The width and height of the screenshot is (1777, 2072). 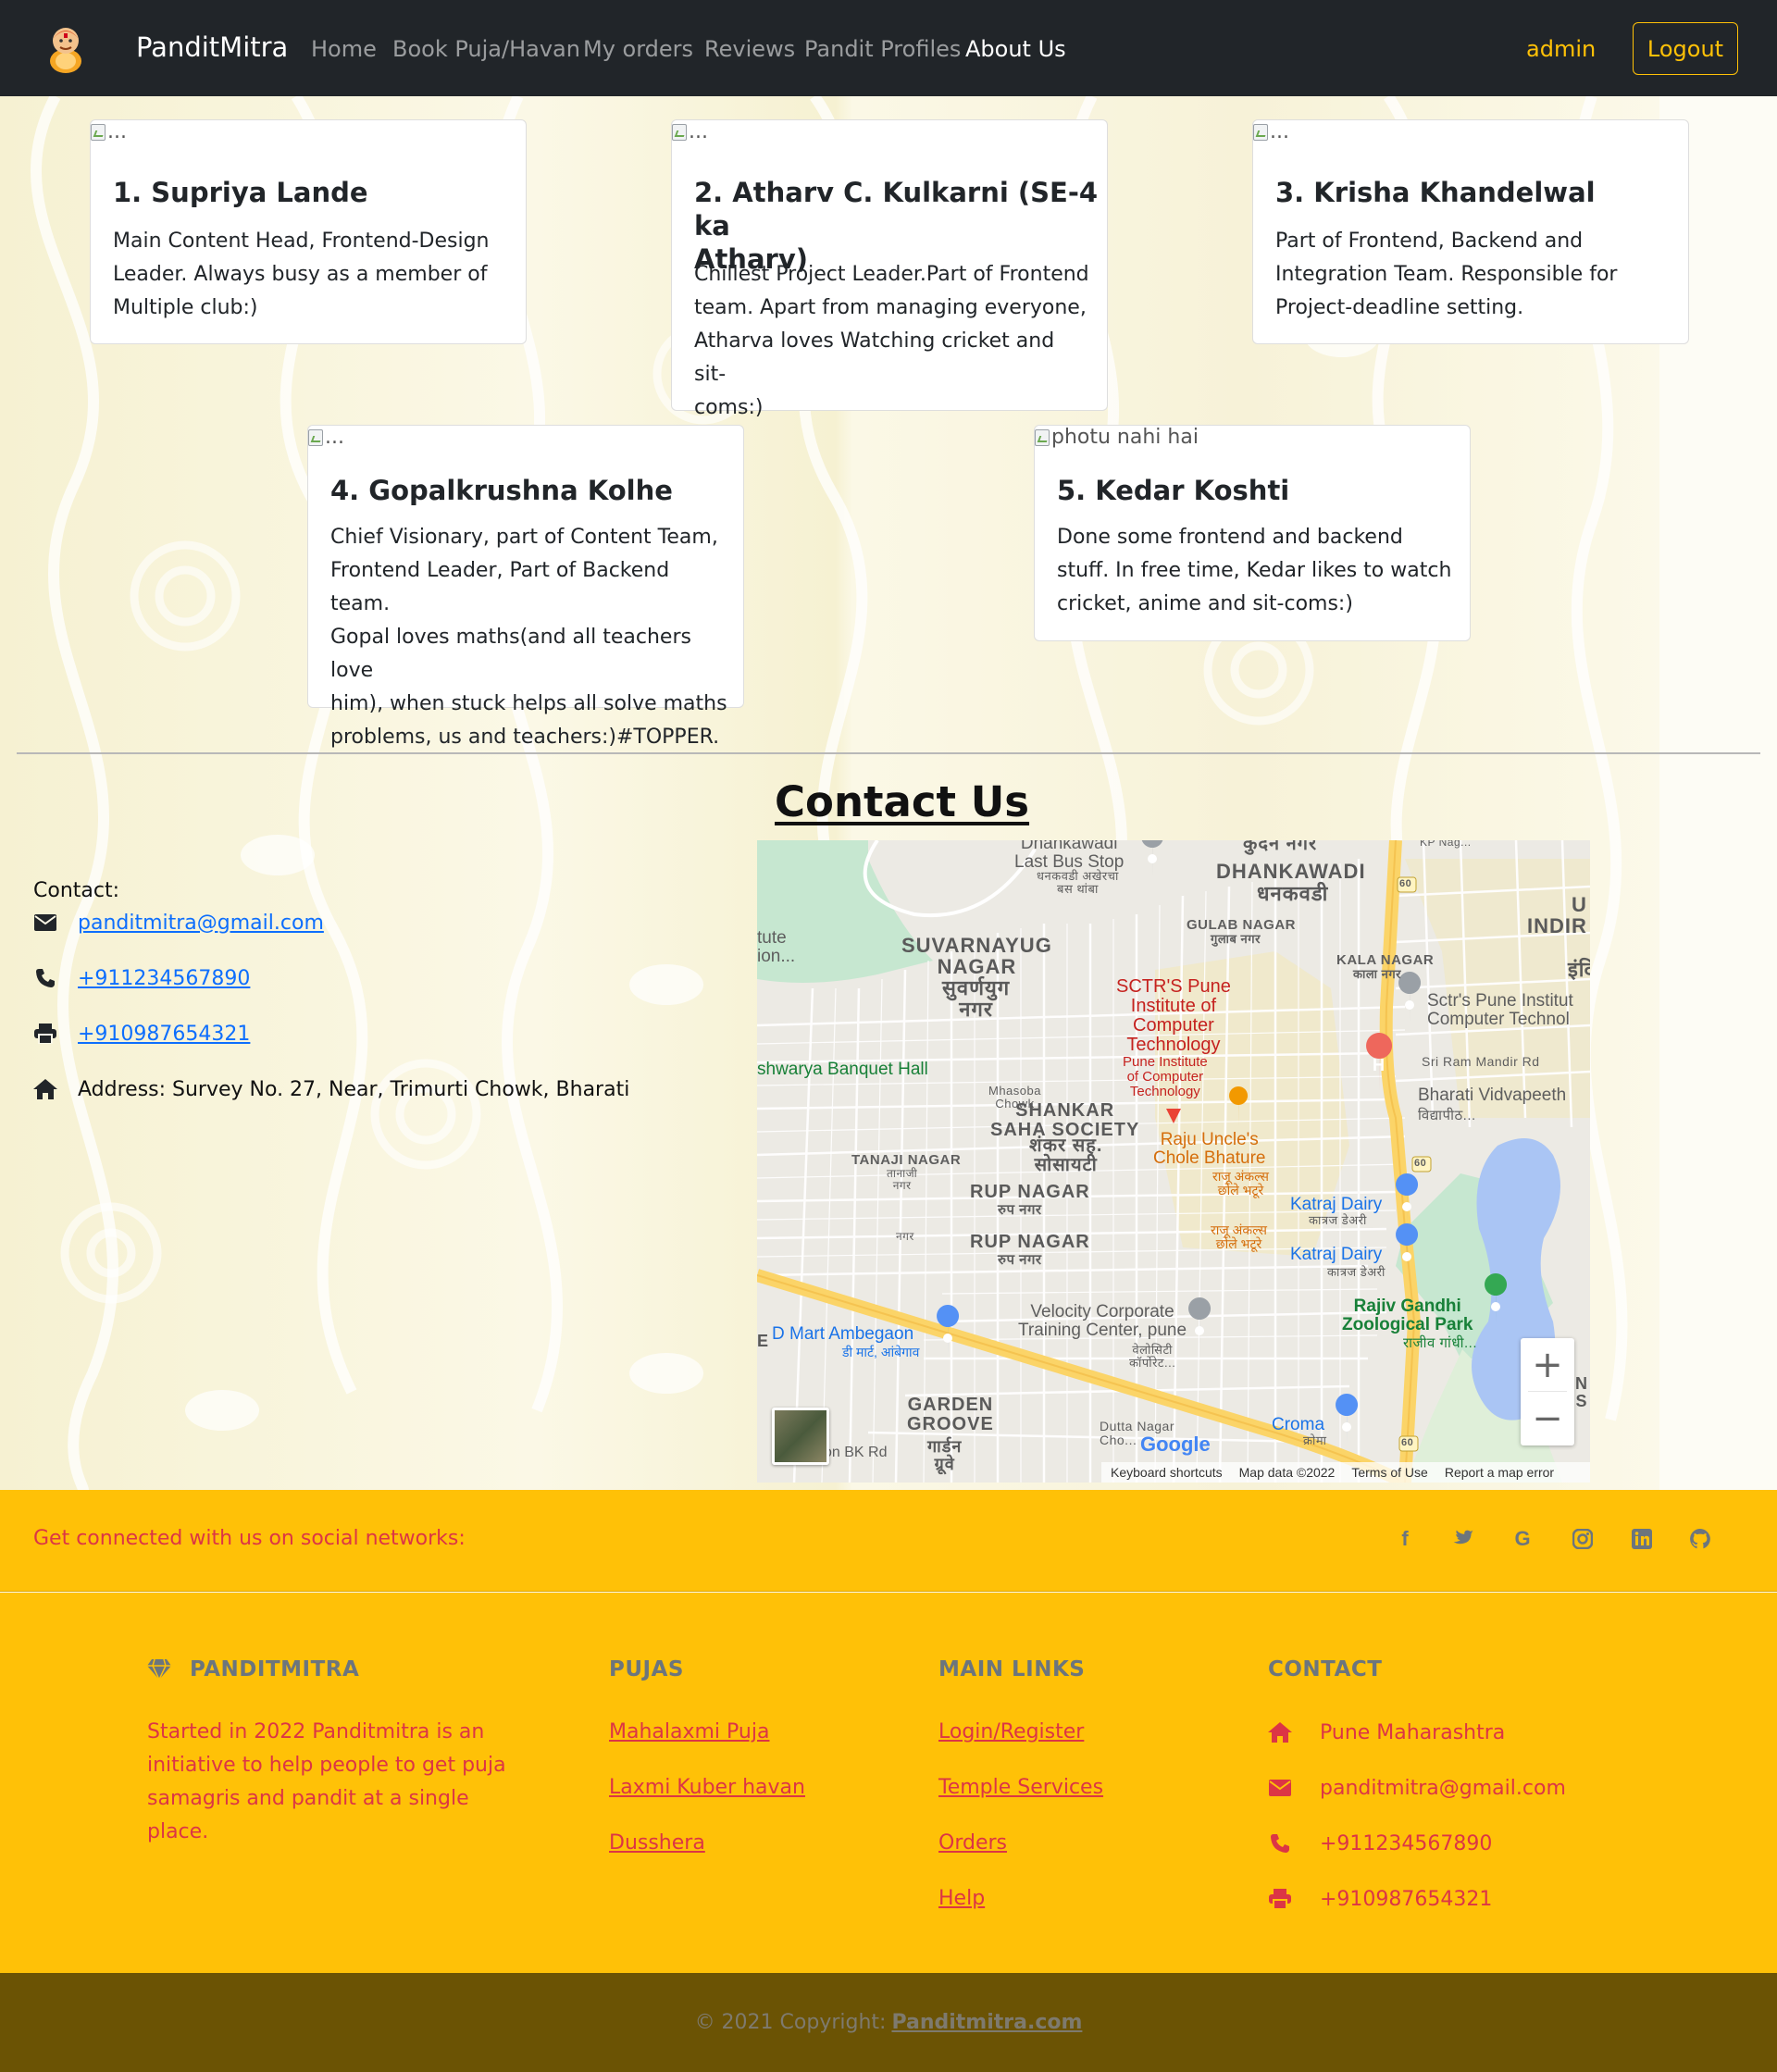 I want to click on contact-phone-link: +911234567890, so click(x=164, y=978).